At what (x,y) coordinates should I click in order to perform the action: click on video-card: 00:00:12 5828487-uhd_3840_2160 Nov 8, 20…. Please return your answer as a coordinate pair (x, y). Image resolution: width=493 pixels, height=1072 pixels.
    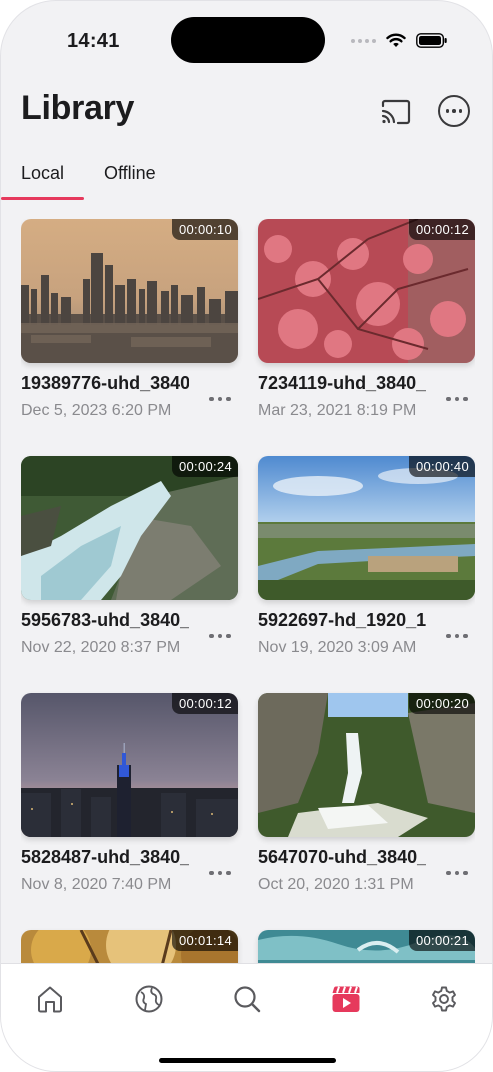
    Looking at the image, I should click on (129, 793).